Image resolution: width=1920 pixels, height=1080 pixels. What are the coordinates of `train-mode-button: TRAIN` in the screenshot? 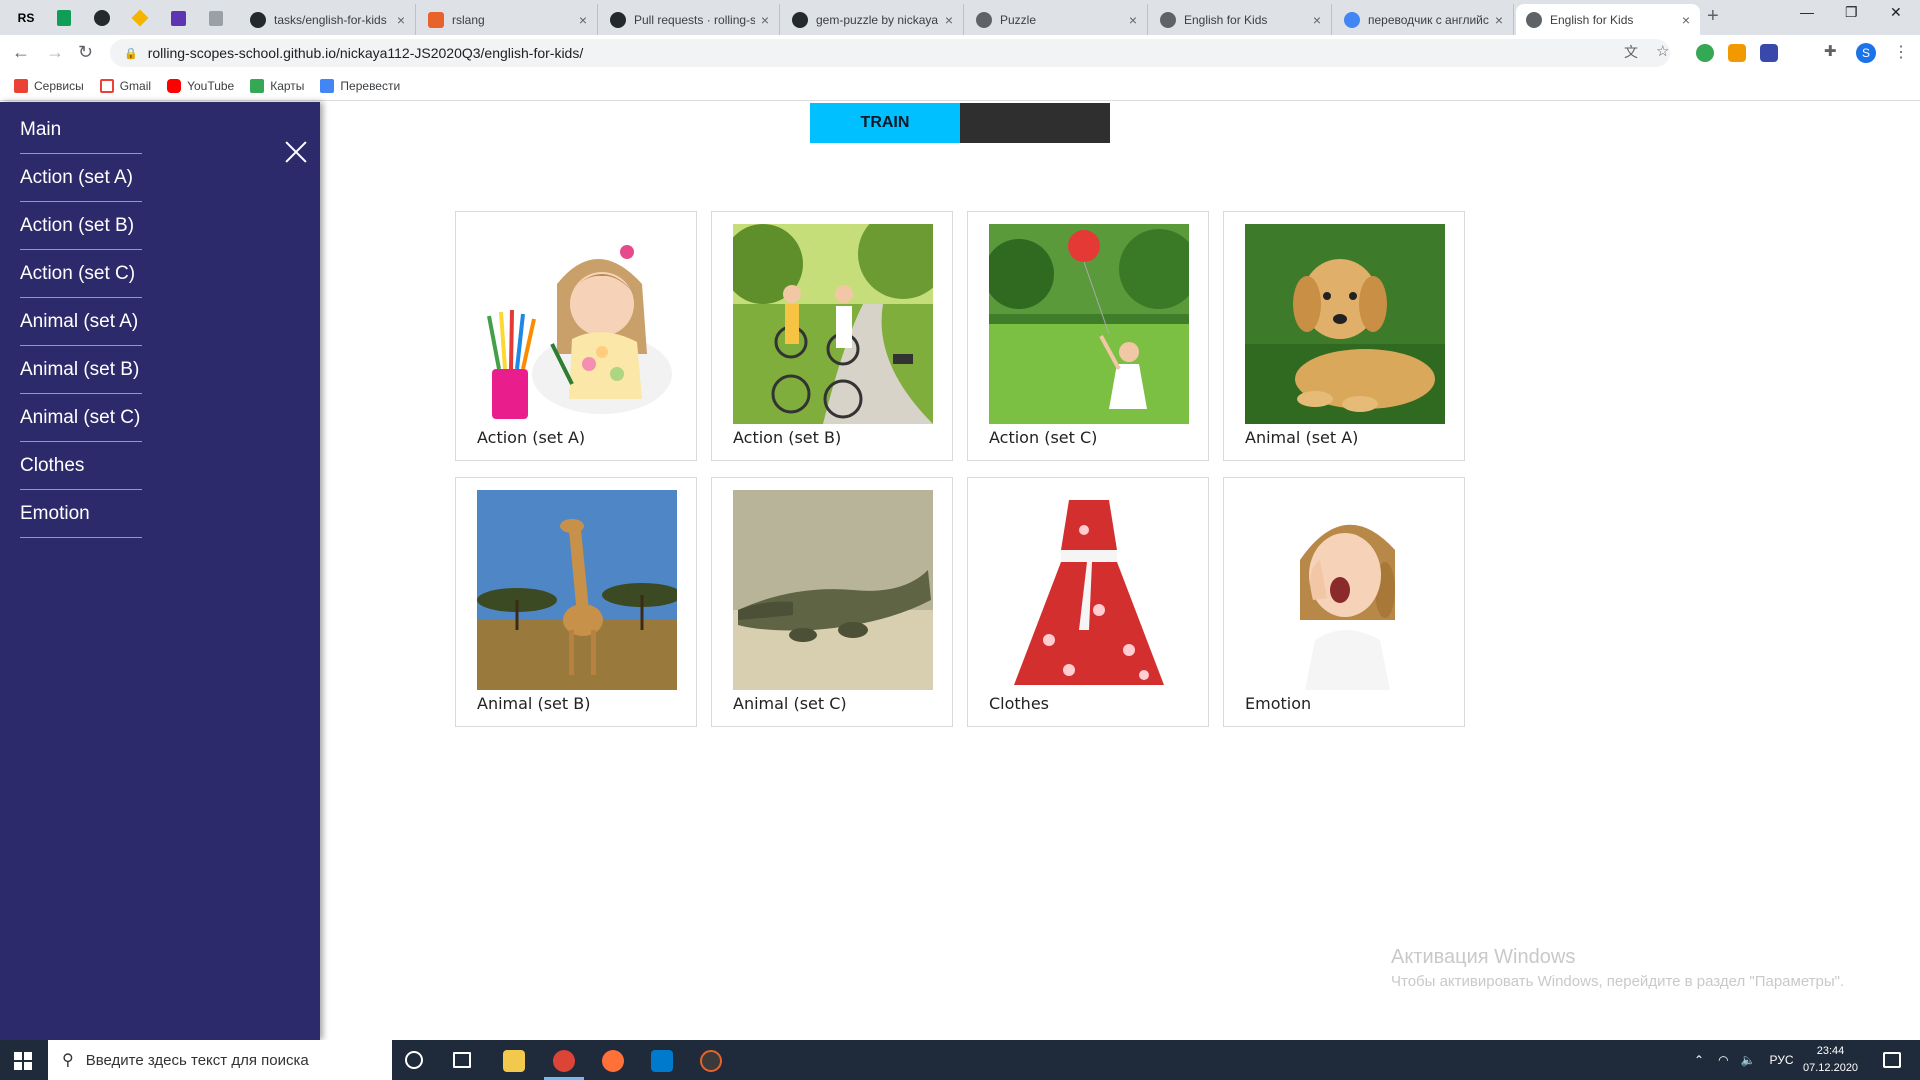 It's located at (885, 123).